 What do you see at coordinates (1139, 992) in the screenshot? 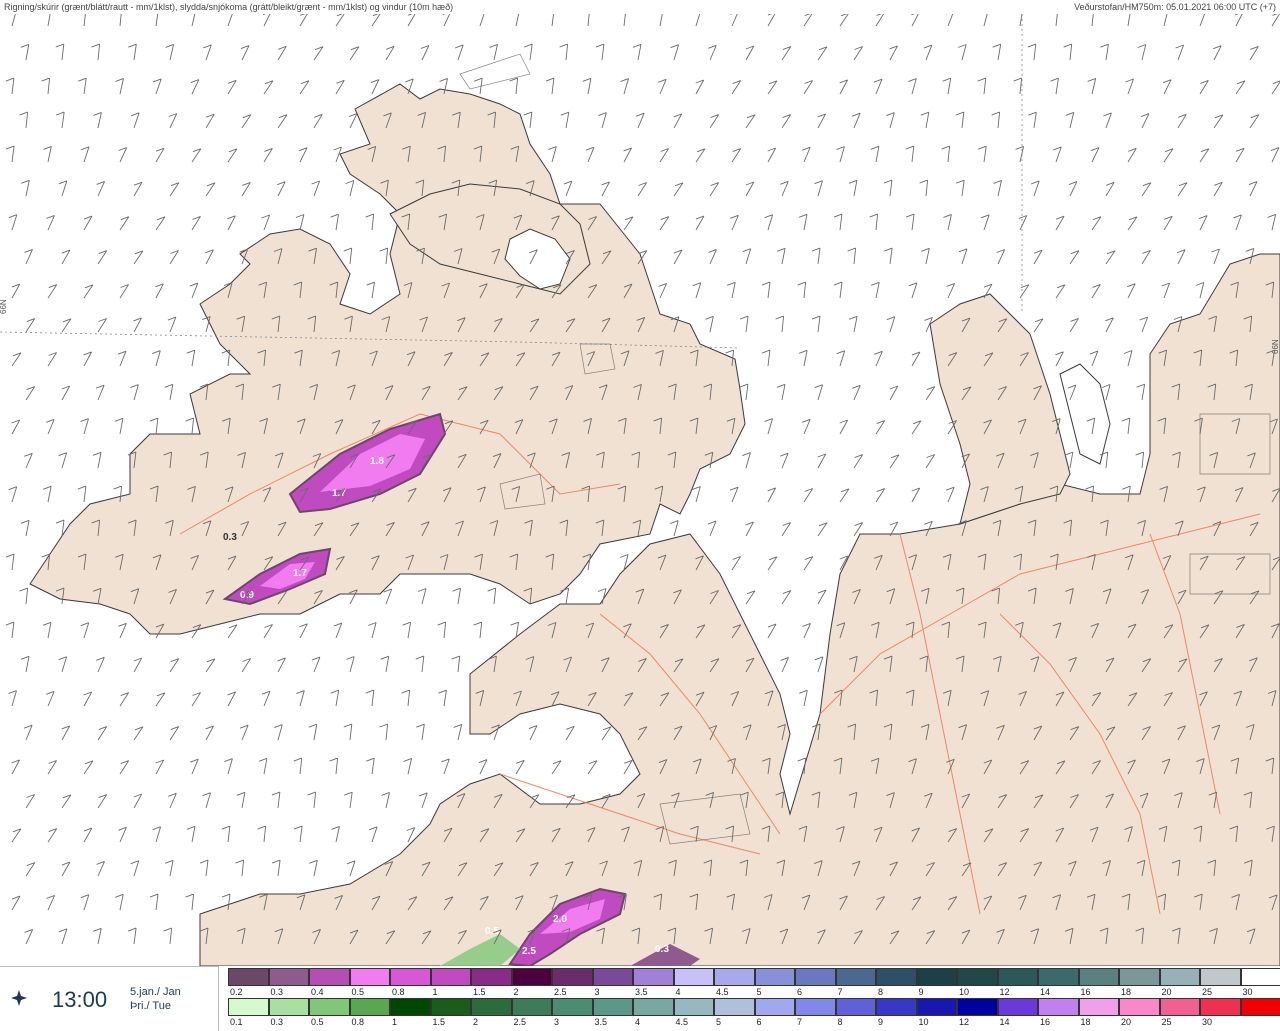
I see `snow-legend-label: 18` at bounding box center [1139, 992].